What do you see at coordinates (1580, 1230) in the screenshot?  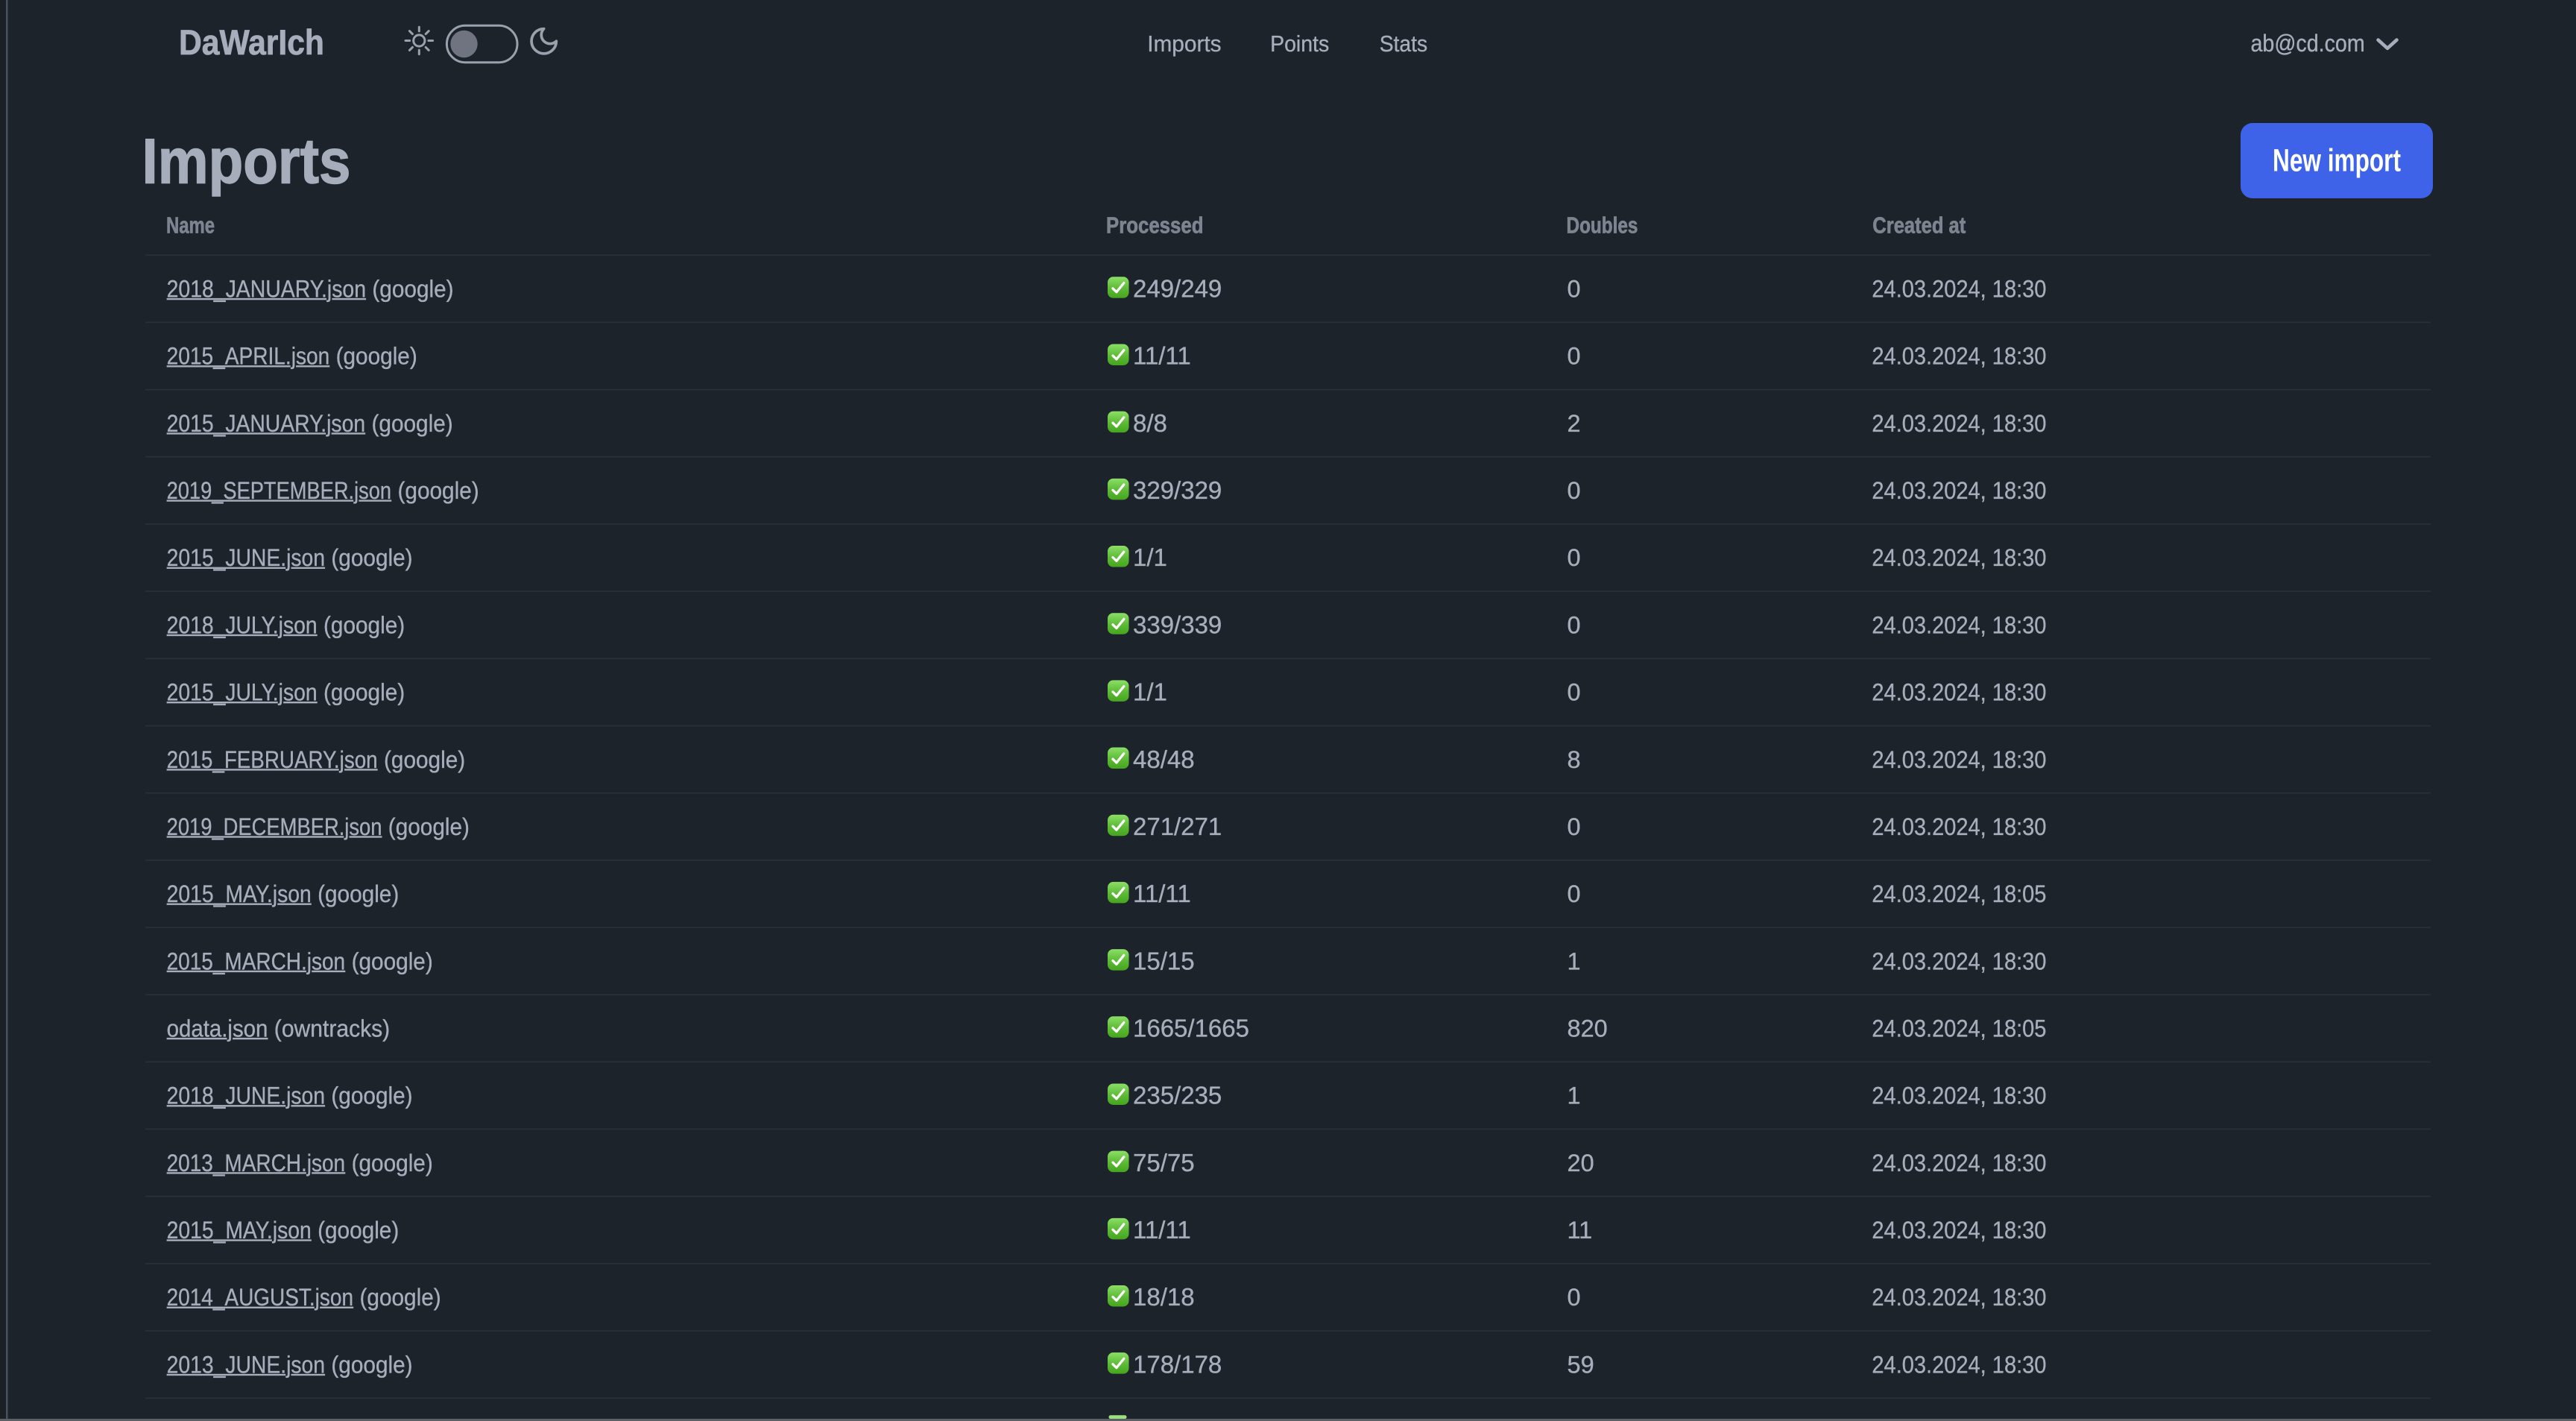 I see `svg-text: 11` at bounding box center [1580, 1230].